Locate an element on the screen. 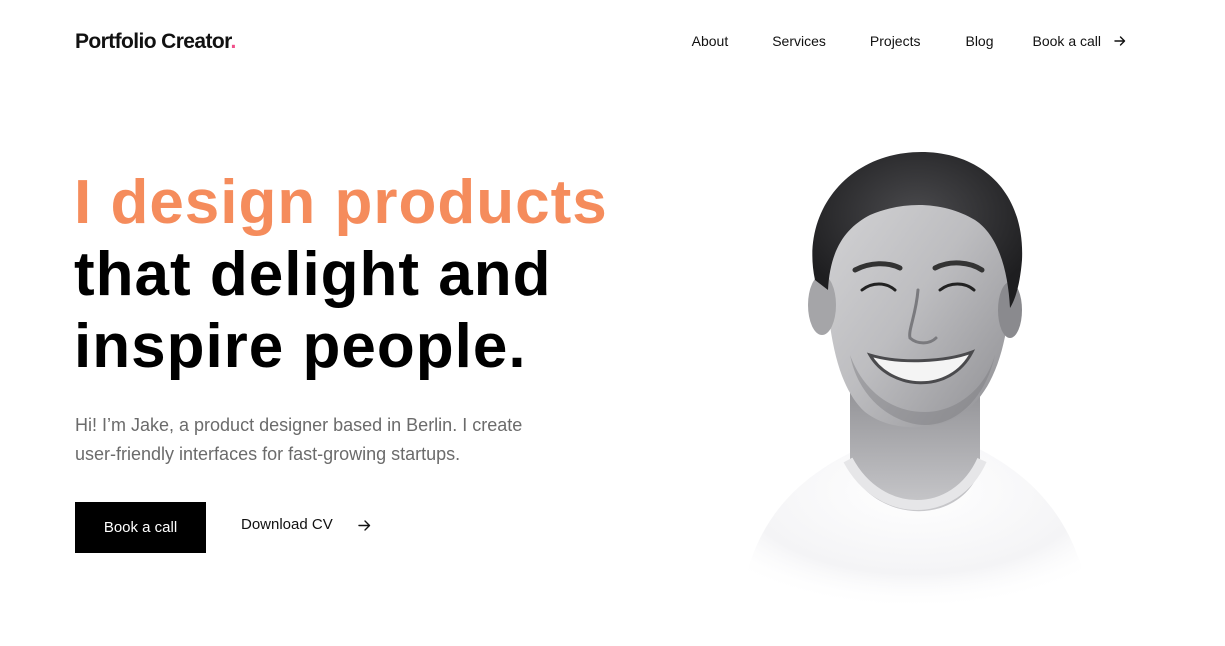  main-nav: About Services Projects Blog Book a call is located at coordinates (909, 41).